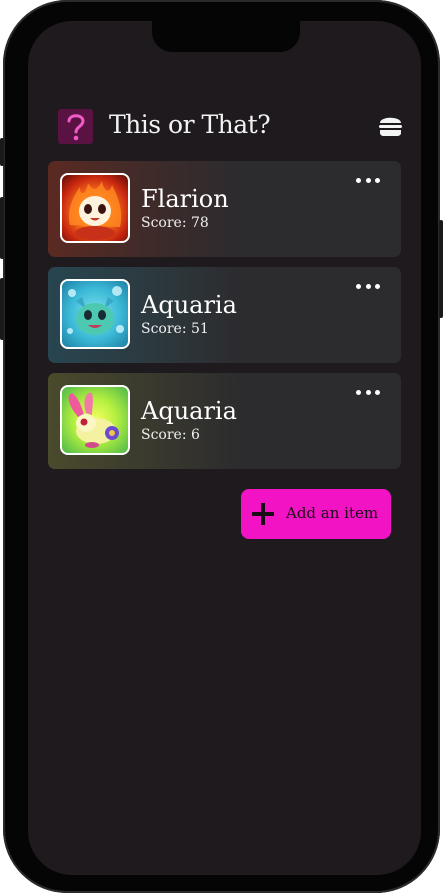 The height and width of the screenshot is (896, 443). Describe the element at coordinates (332, 513) in the screenshot. I see `add-item-label: Add an item` at that location.